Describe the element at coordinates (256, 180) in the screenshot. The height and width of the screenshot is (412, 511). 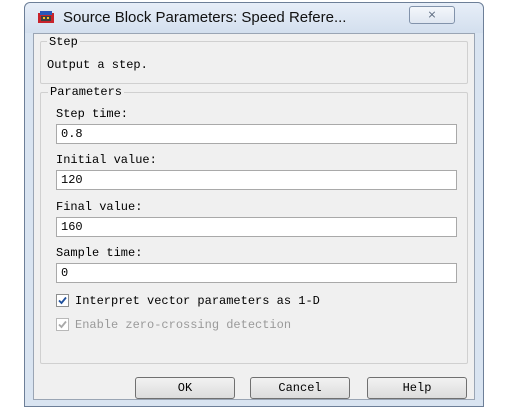
I see `initial-value-input` at that location.